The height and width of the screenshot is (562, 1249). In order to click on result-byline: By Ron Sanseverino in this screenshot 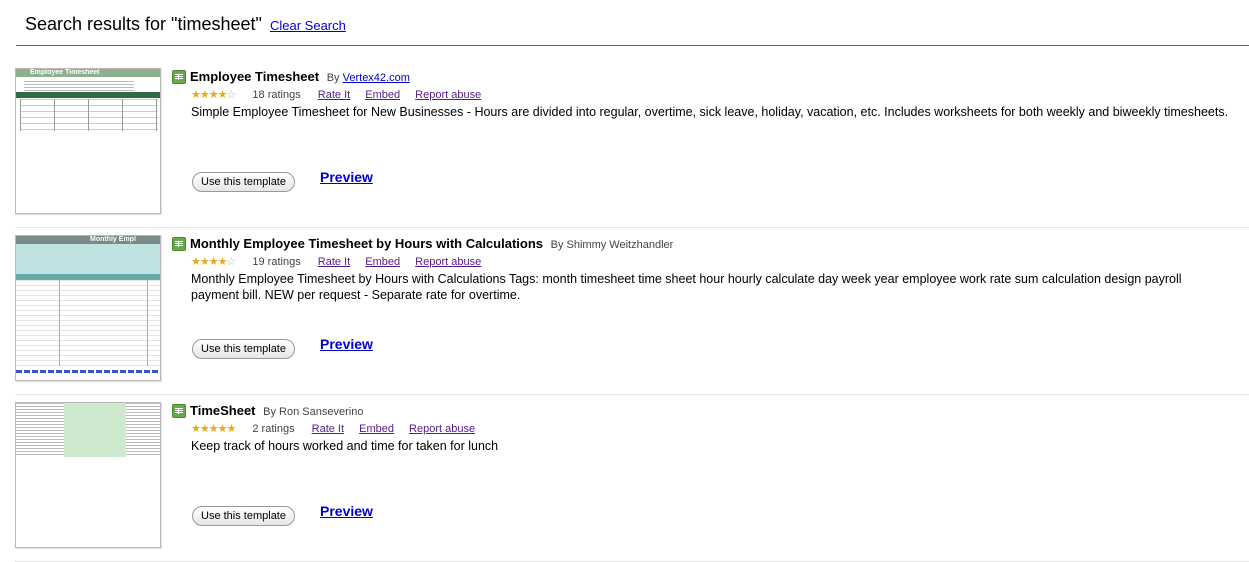, I will do `click(313, 412)`.